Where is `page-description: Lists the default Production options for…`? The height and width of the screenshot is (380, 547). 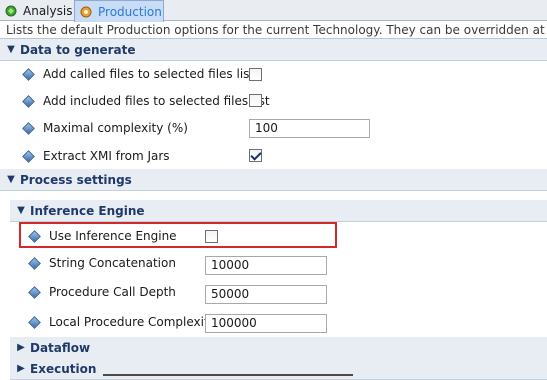 page-description: Lists the default Production options for… is located at coordinates (273, 30).